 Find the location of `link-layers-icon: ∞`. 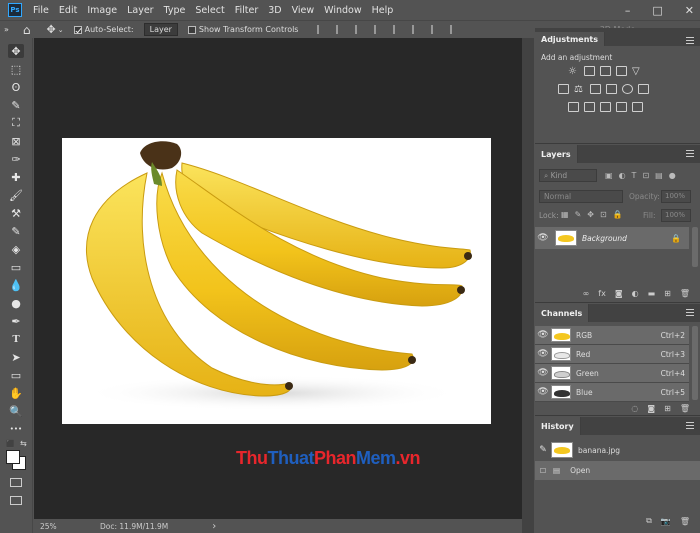

link-layers-icon: ∞ is located at coordinates (586, 293).